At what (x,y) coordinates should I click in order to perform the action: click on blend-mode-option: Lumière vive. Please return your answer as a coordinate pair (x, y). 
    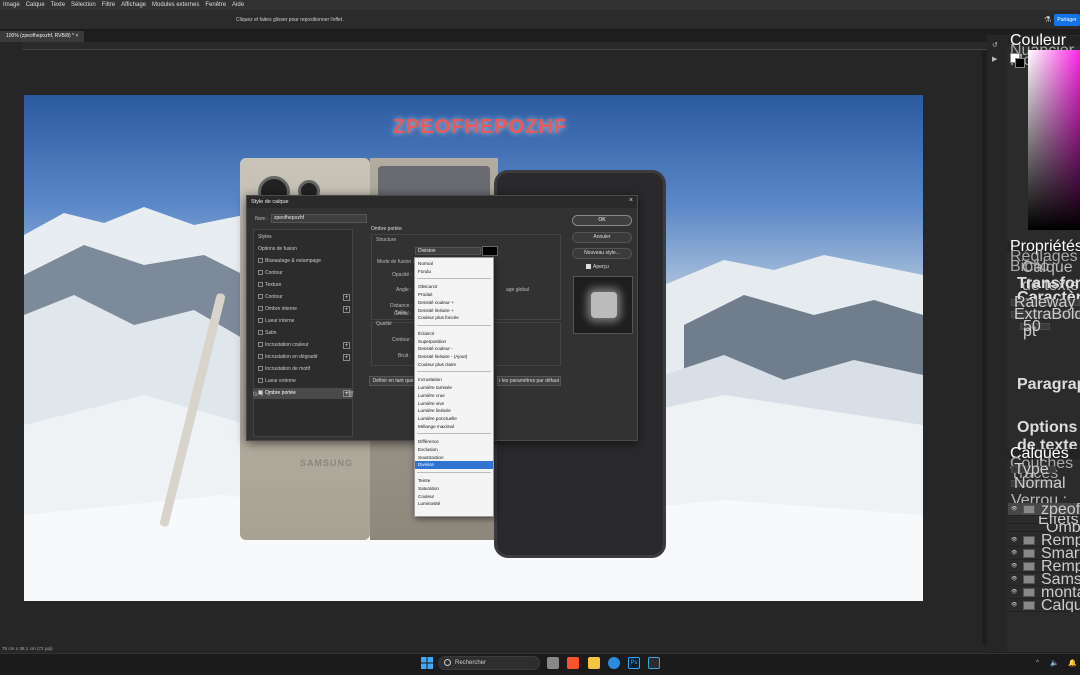
    Looking at the image, I should click on (454, 404).